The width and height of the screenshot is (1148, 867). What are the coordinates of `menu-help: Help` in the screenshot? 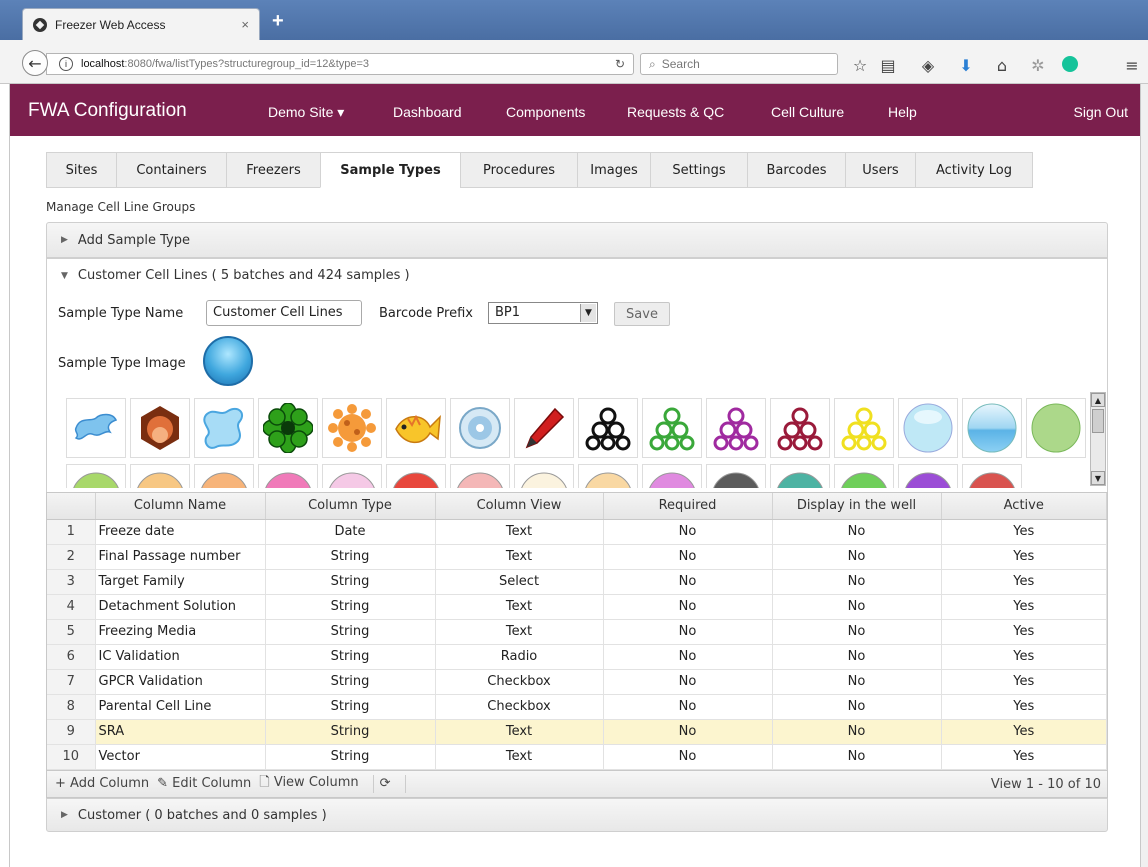 It's located at (902, 112).